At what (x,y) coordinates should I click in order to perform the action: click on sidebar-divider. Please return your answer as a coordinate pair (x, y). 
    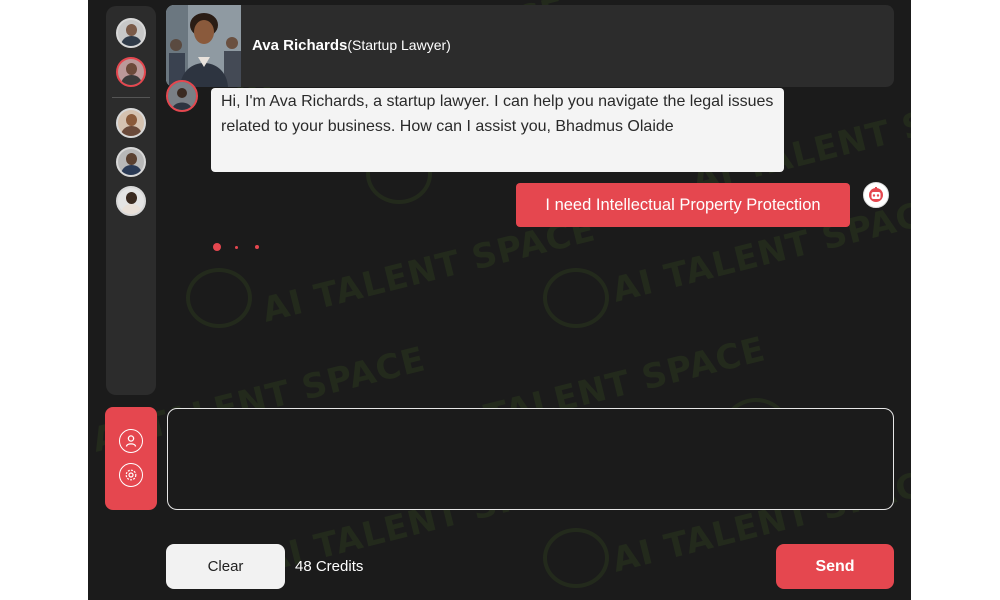
    Looking at the image, I should click on (131, 97).